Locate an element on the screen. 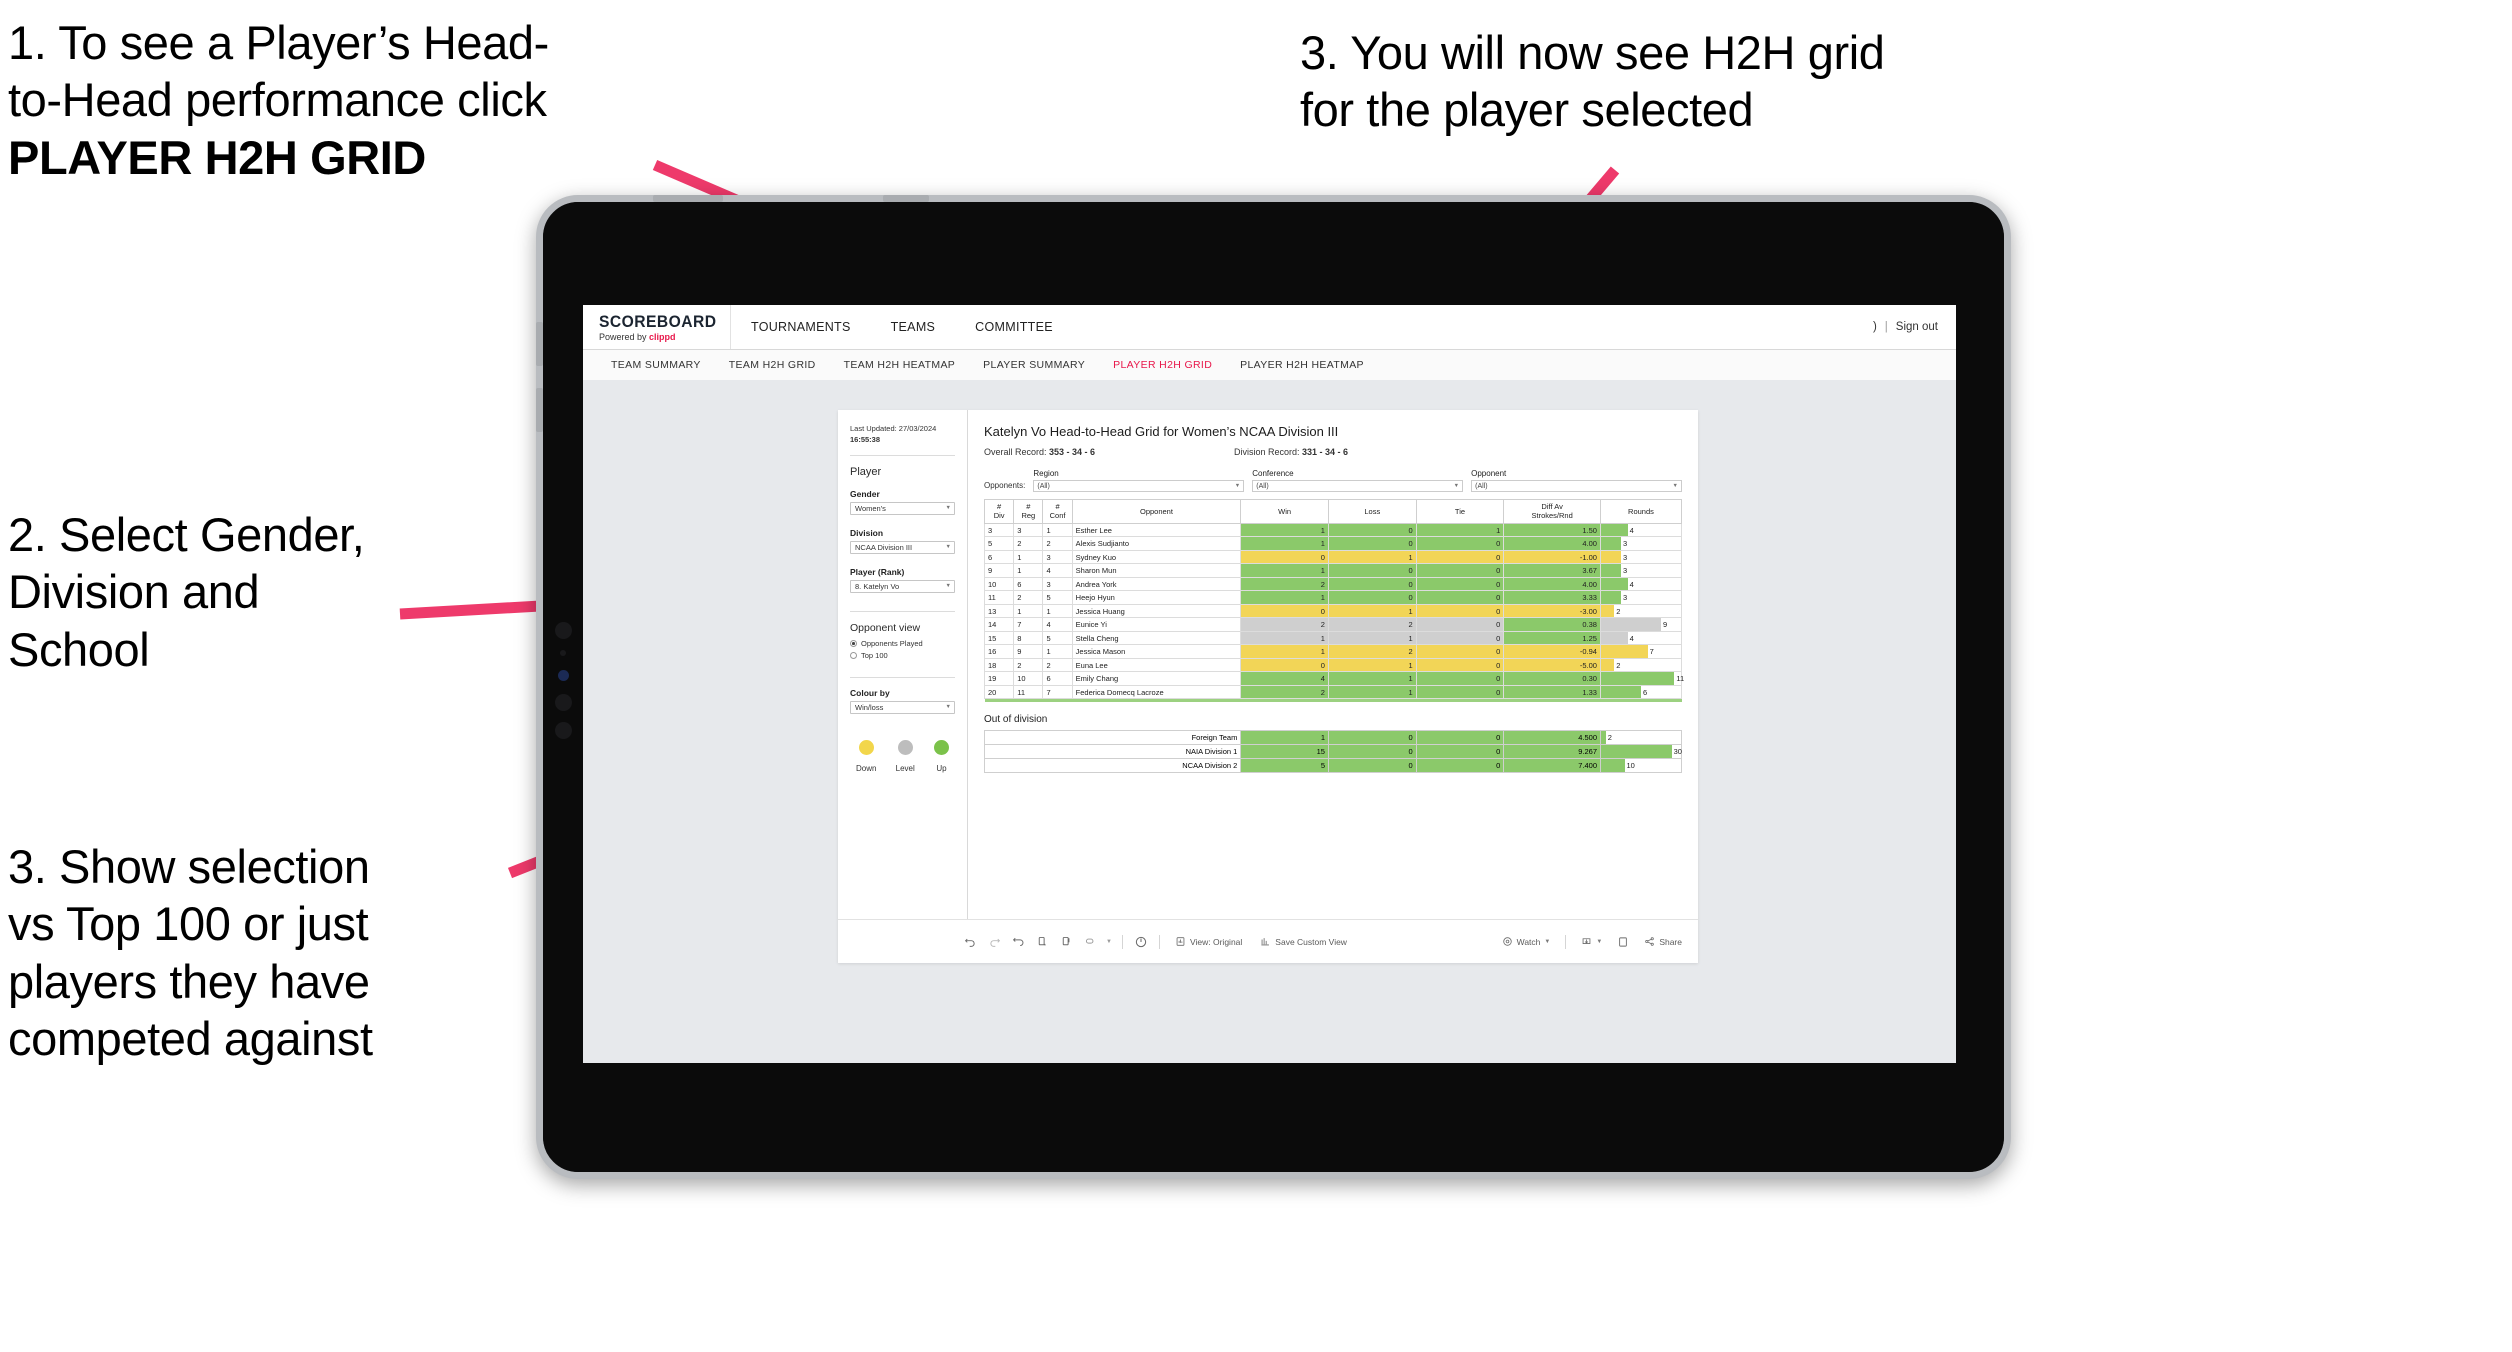 This screenshot has height=1352, width=2512. table-row: 18 2 2 Euna Lee 0 1 0 -5.00 2 is located at coordinates (1333, 665).